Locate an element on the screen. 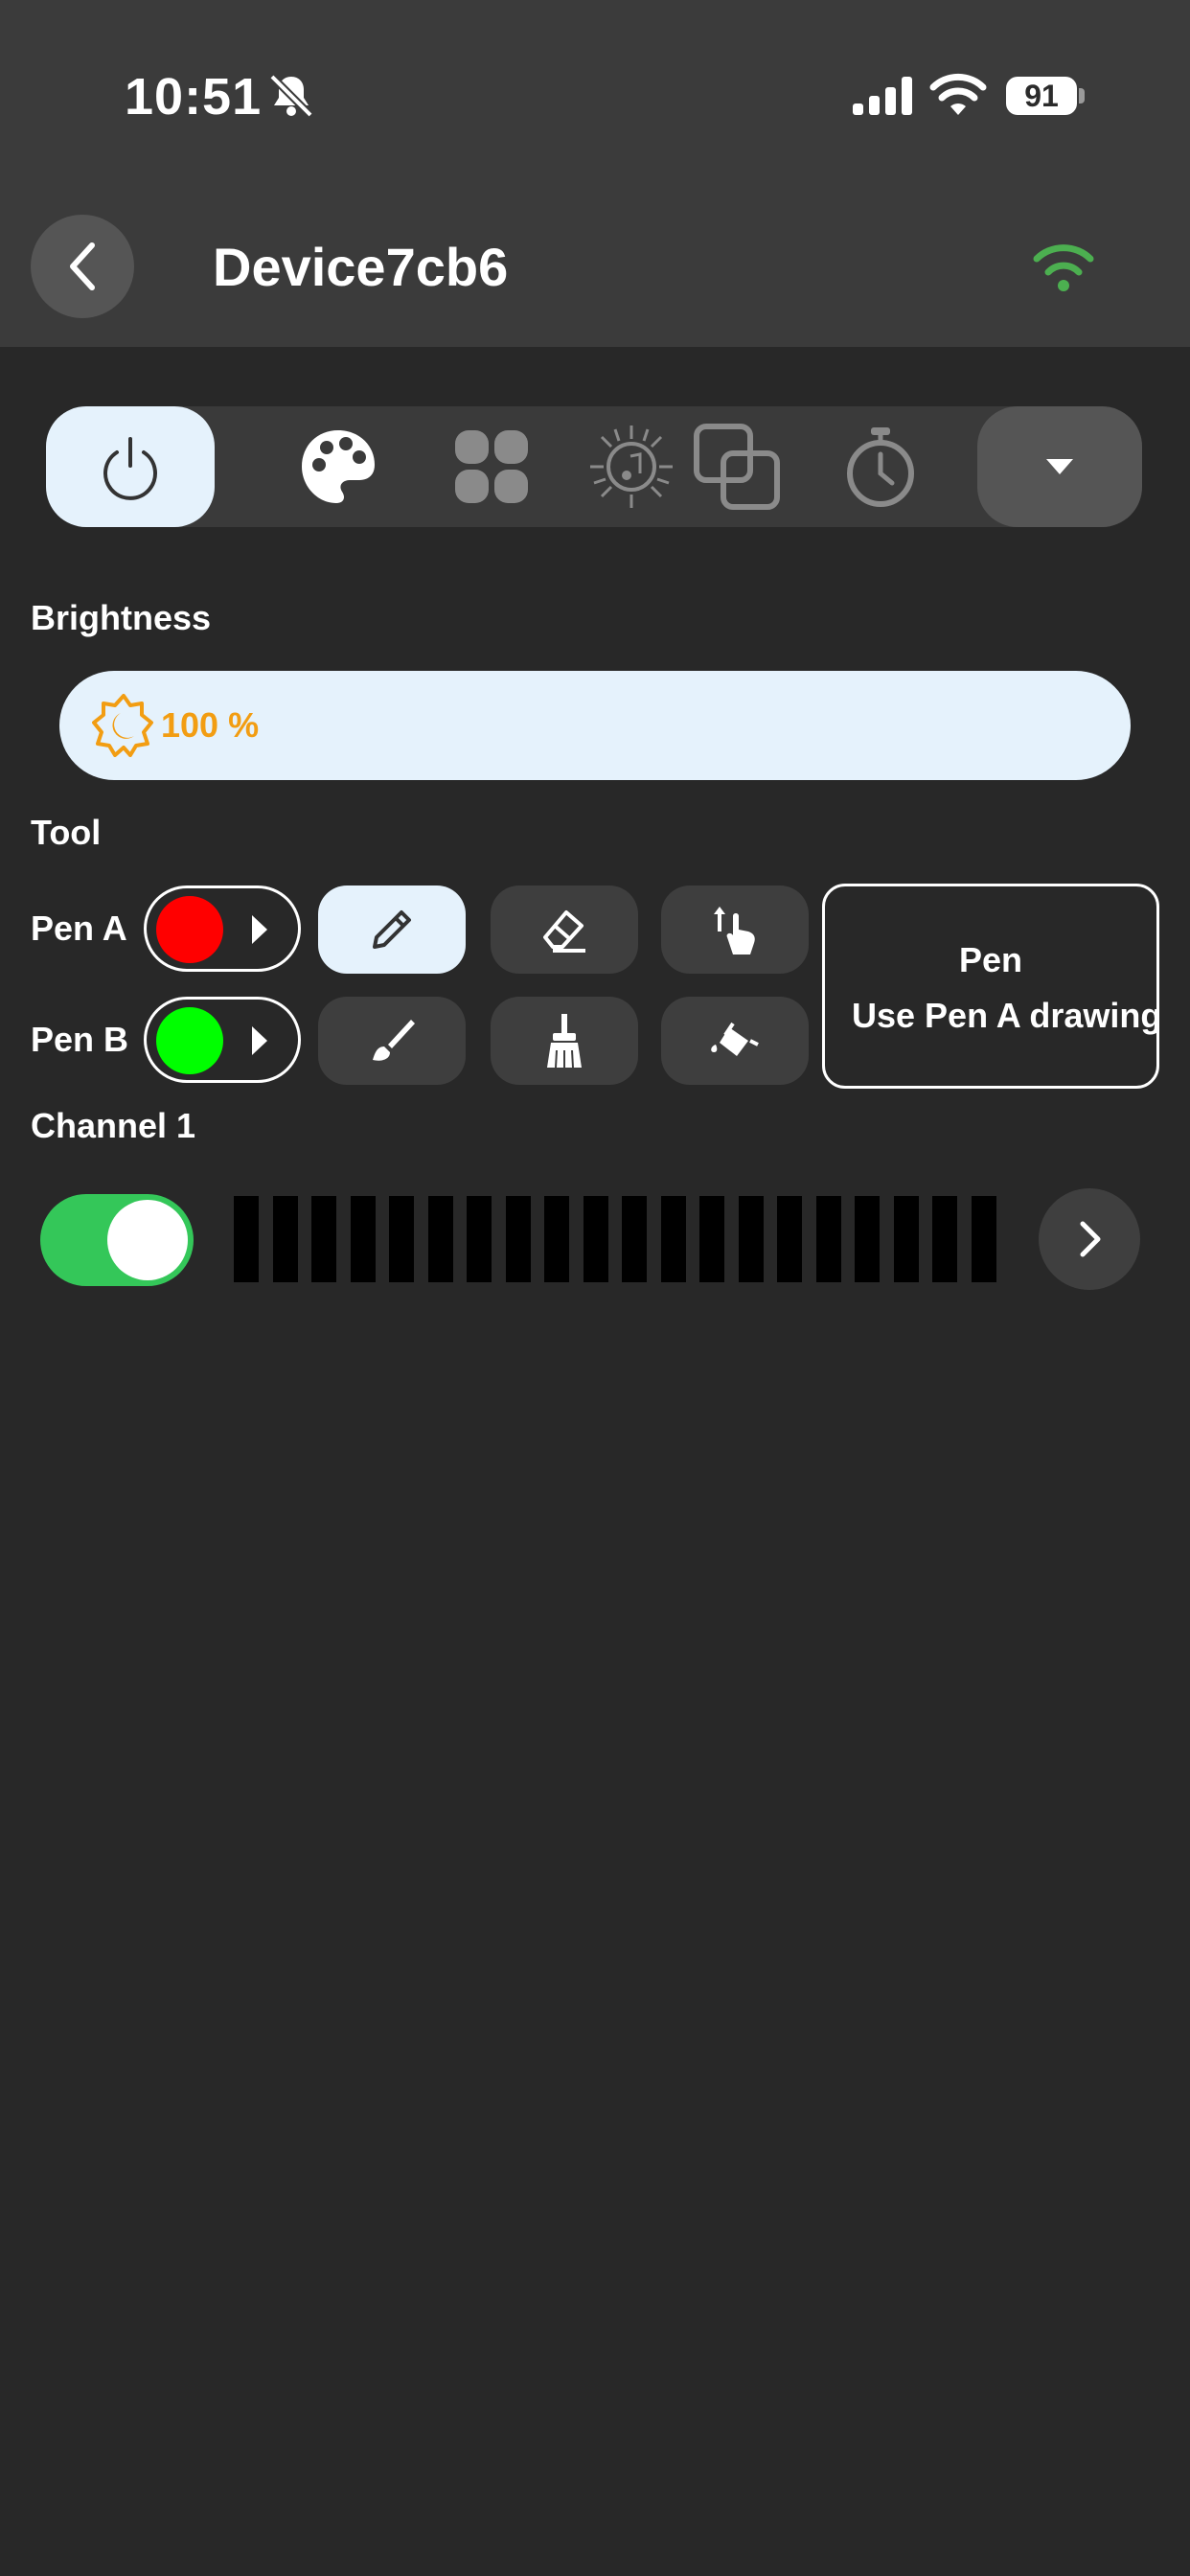 The height and width of the screenshot is (2576, 1190). tool-pencil-button is located at coordinates (392, 930).